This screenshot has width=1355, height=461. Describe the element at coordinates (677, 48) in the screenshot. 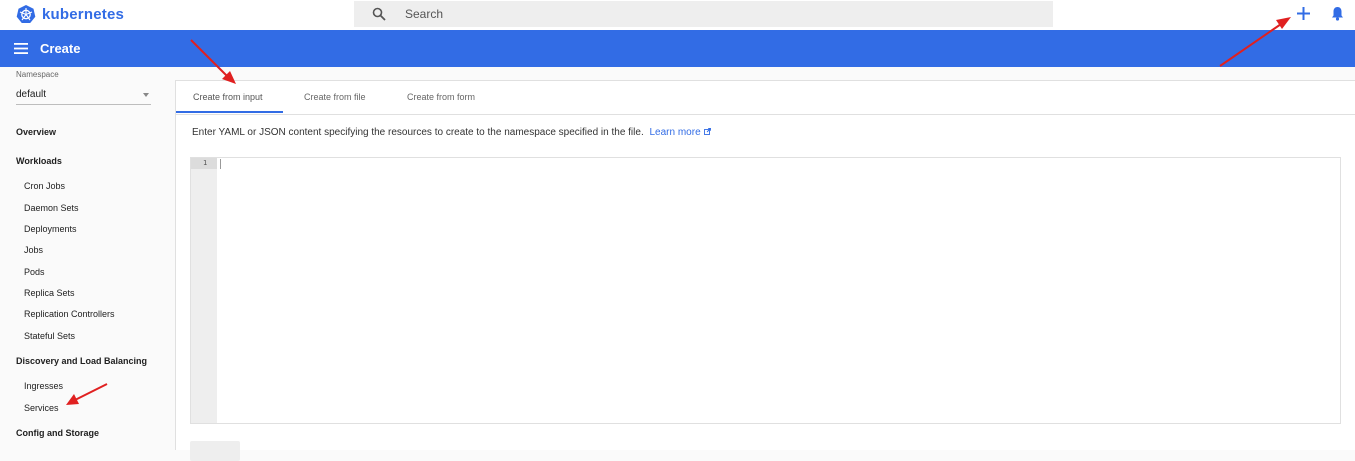

I see `title-bar: Create` at that location.